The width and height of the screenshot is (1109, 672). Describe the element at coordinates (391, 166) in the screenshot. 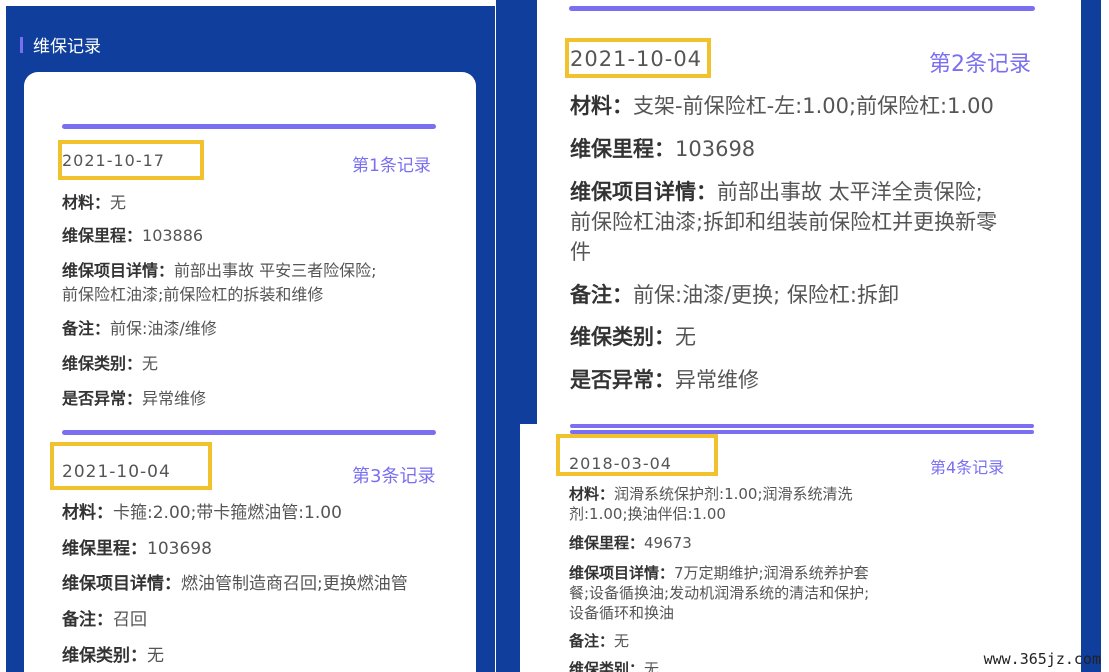

I see `record-index-label: 第1条记录` at that location.